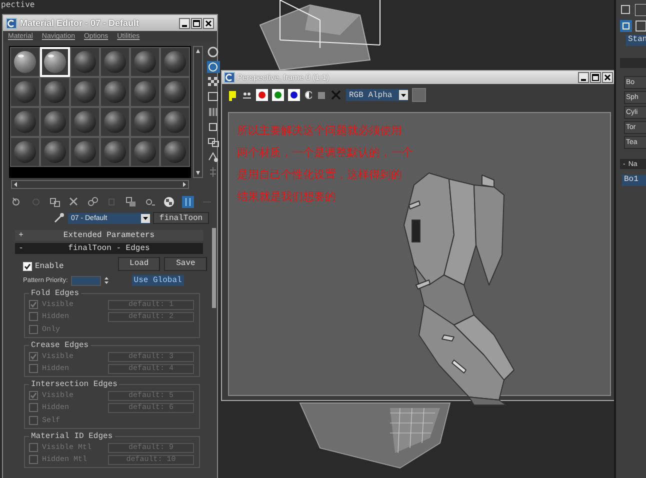  Describe the element at coordinates (55, 293) in the screenshot. I see `group-title: Fold Edges` at that location.